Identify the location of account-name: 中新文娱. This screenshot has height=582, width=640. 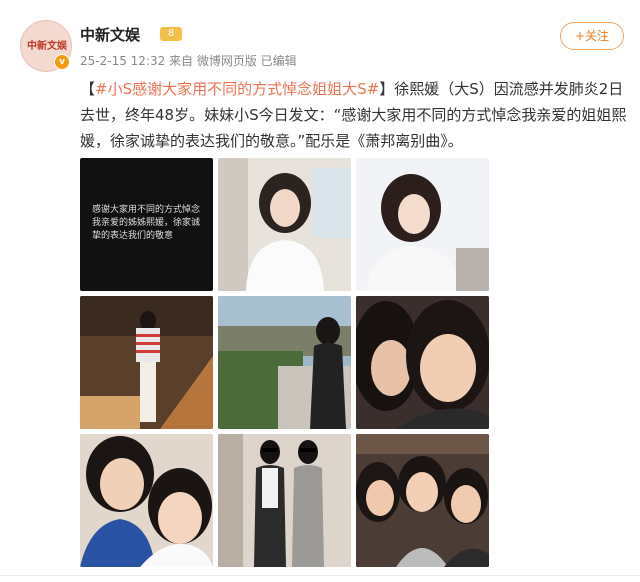
(110, 34).